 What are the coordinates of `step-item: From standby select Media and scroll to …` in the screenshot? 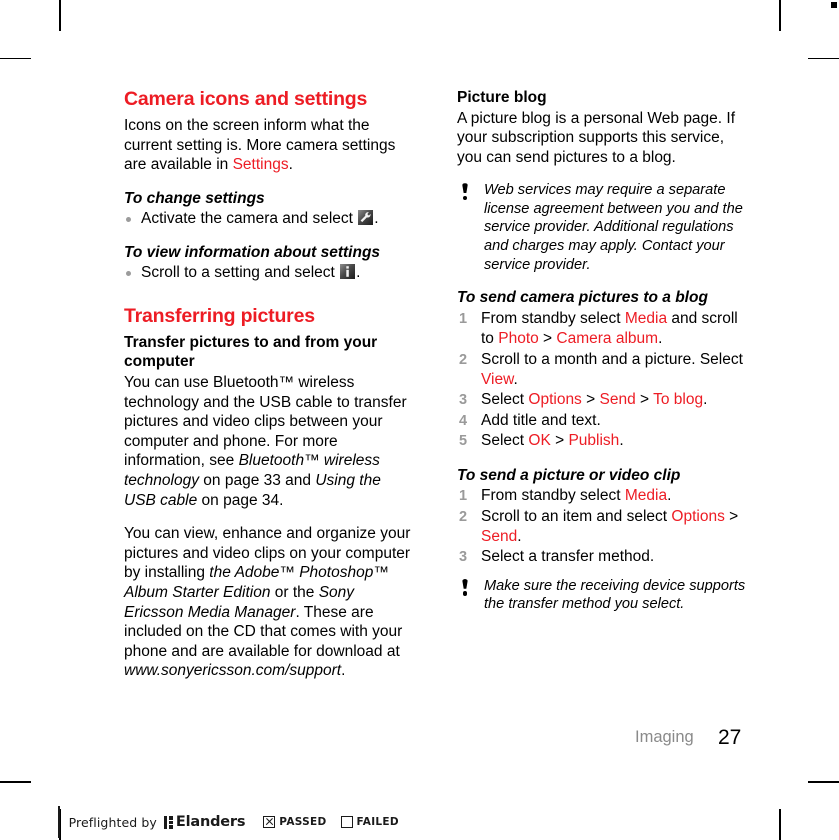 It's located at (602, 329).